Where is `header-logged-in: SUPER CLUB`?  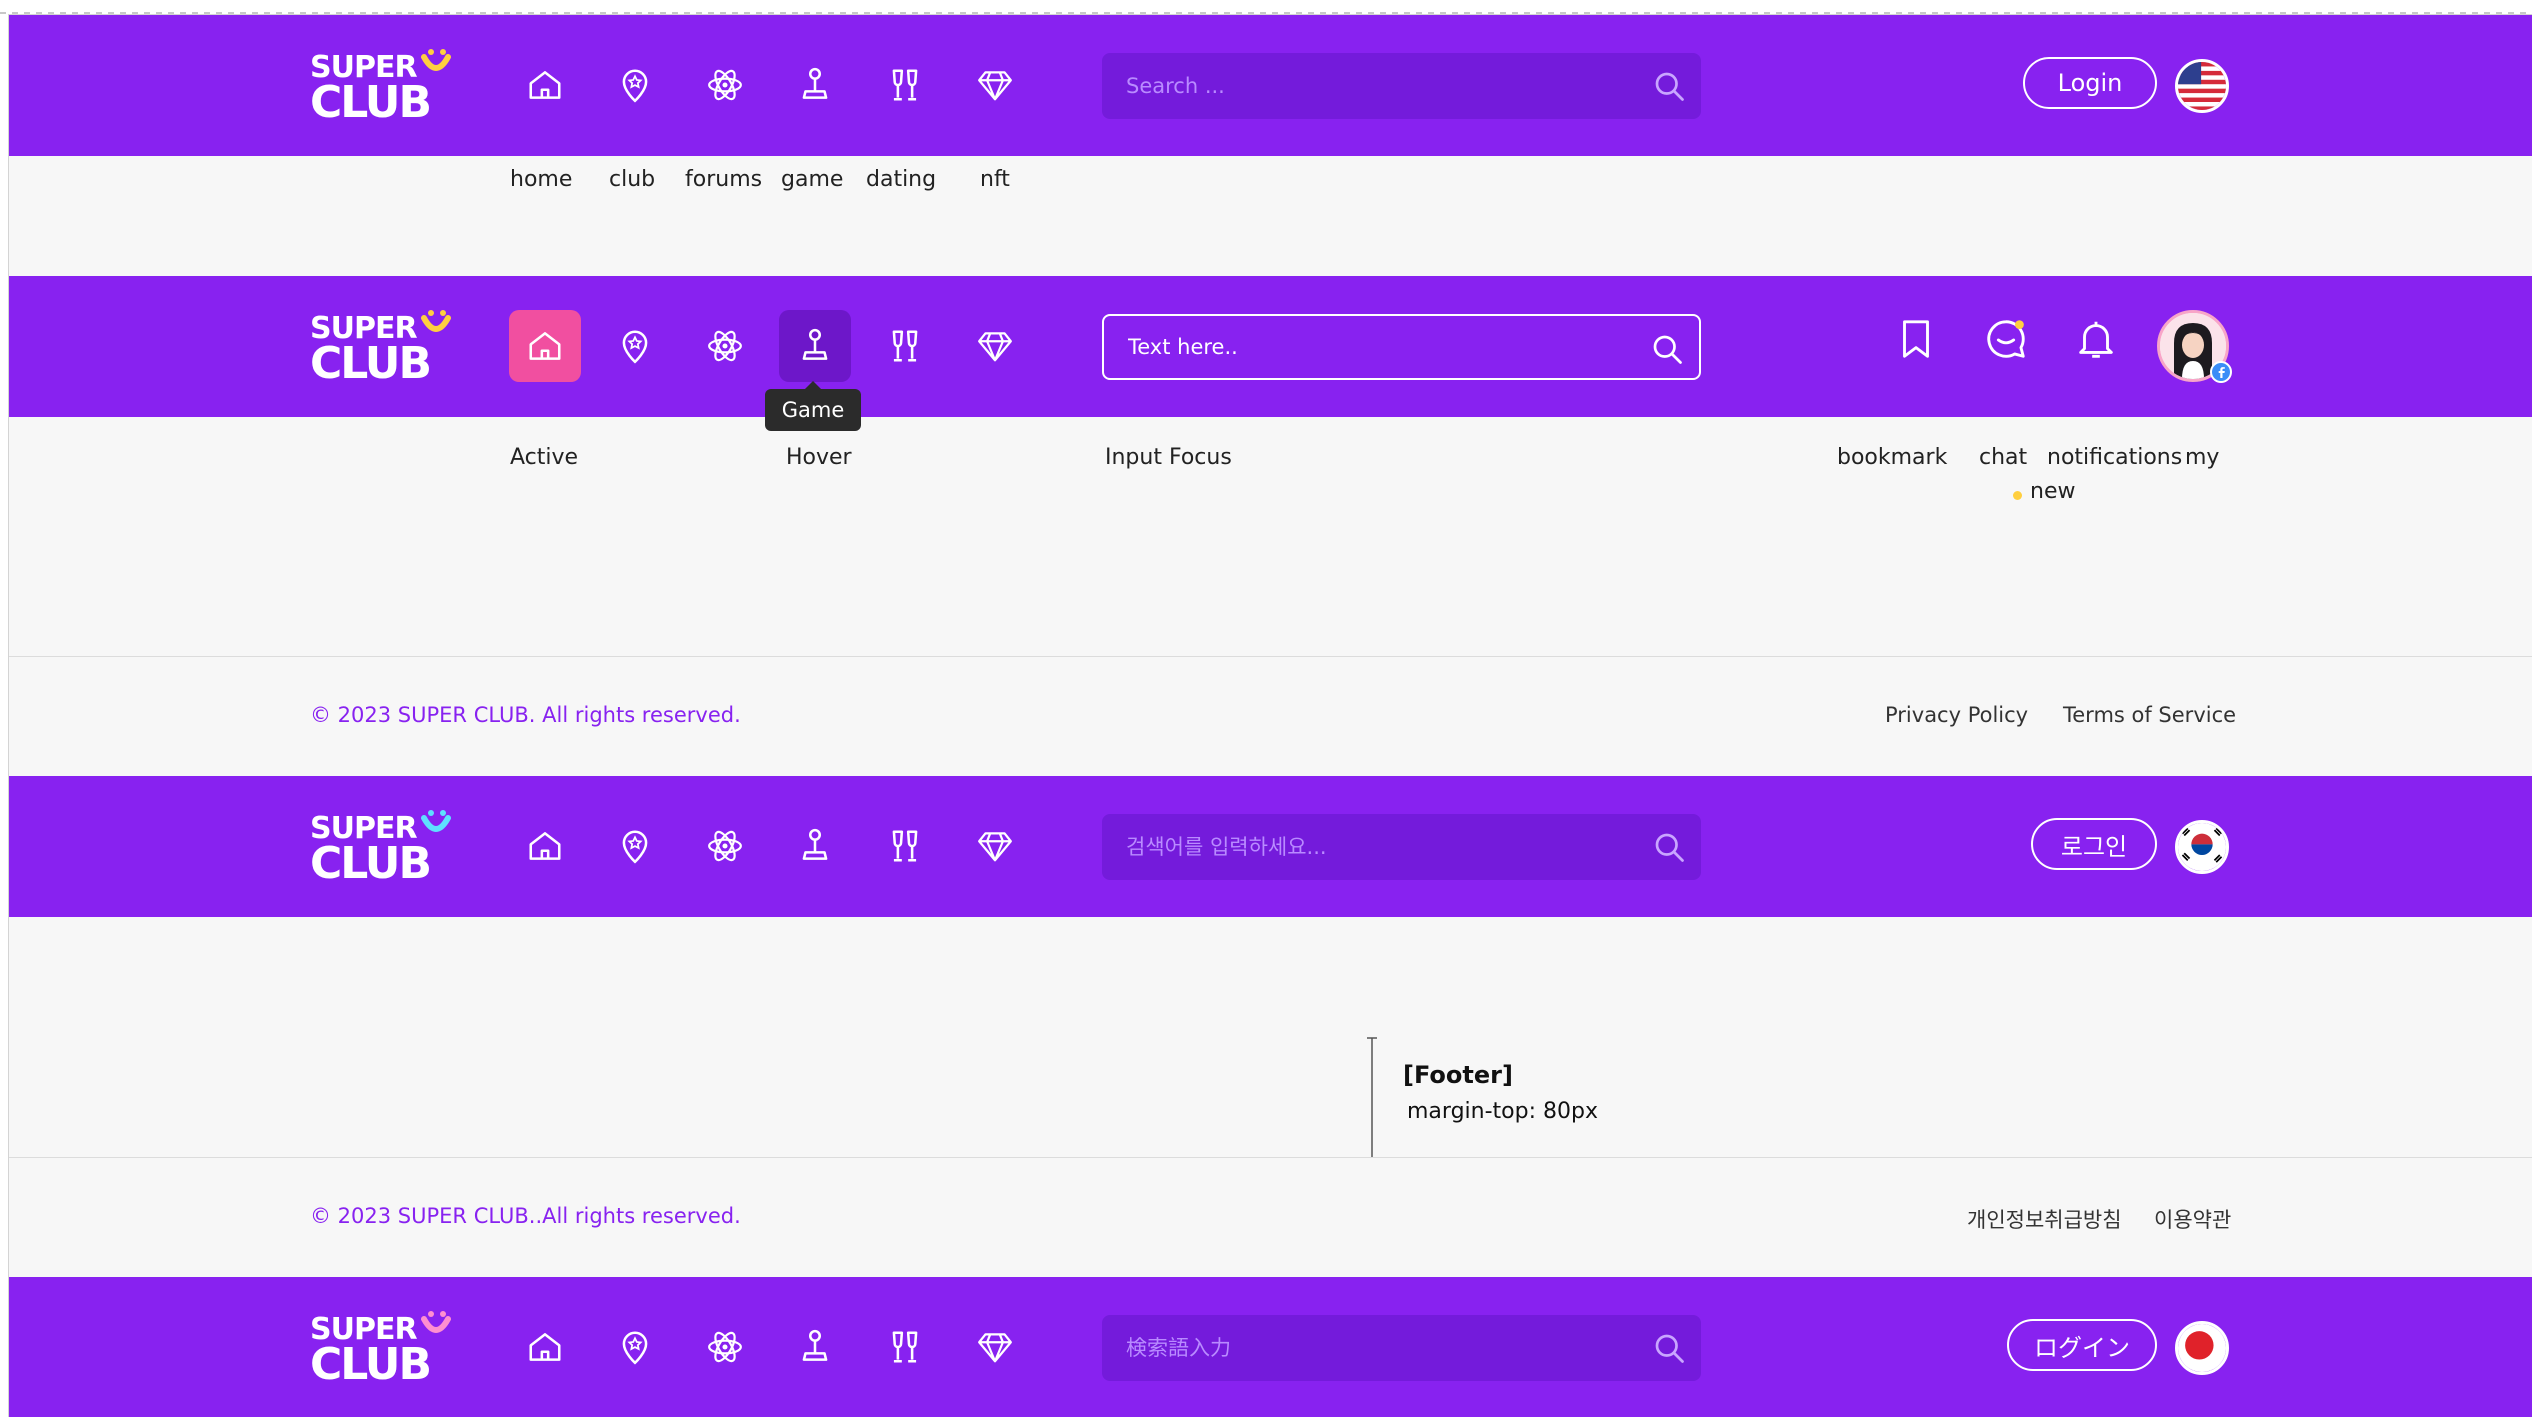 header-logged-in: SUPER CLUB is located at coordinates (1270, 346).